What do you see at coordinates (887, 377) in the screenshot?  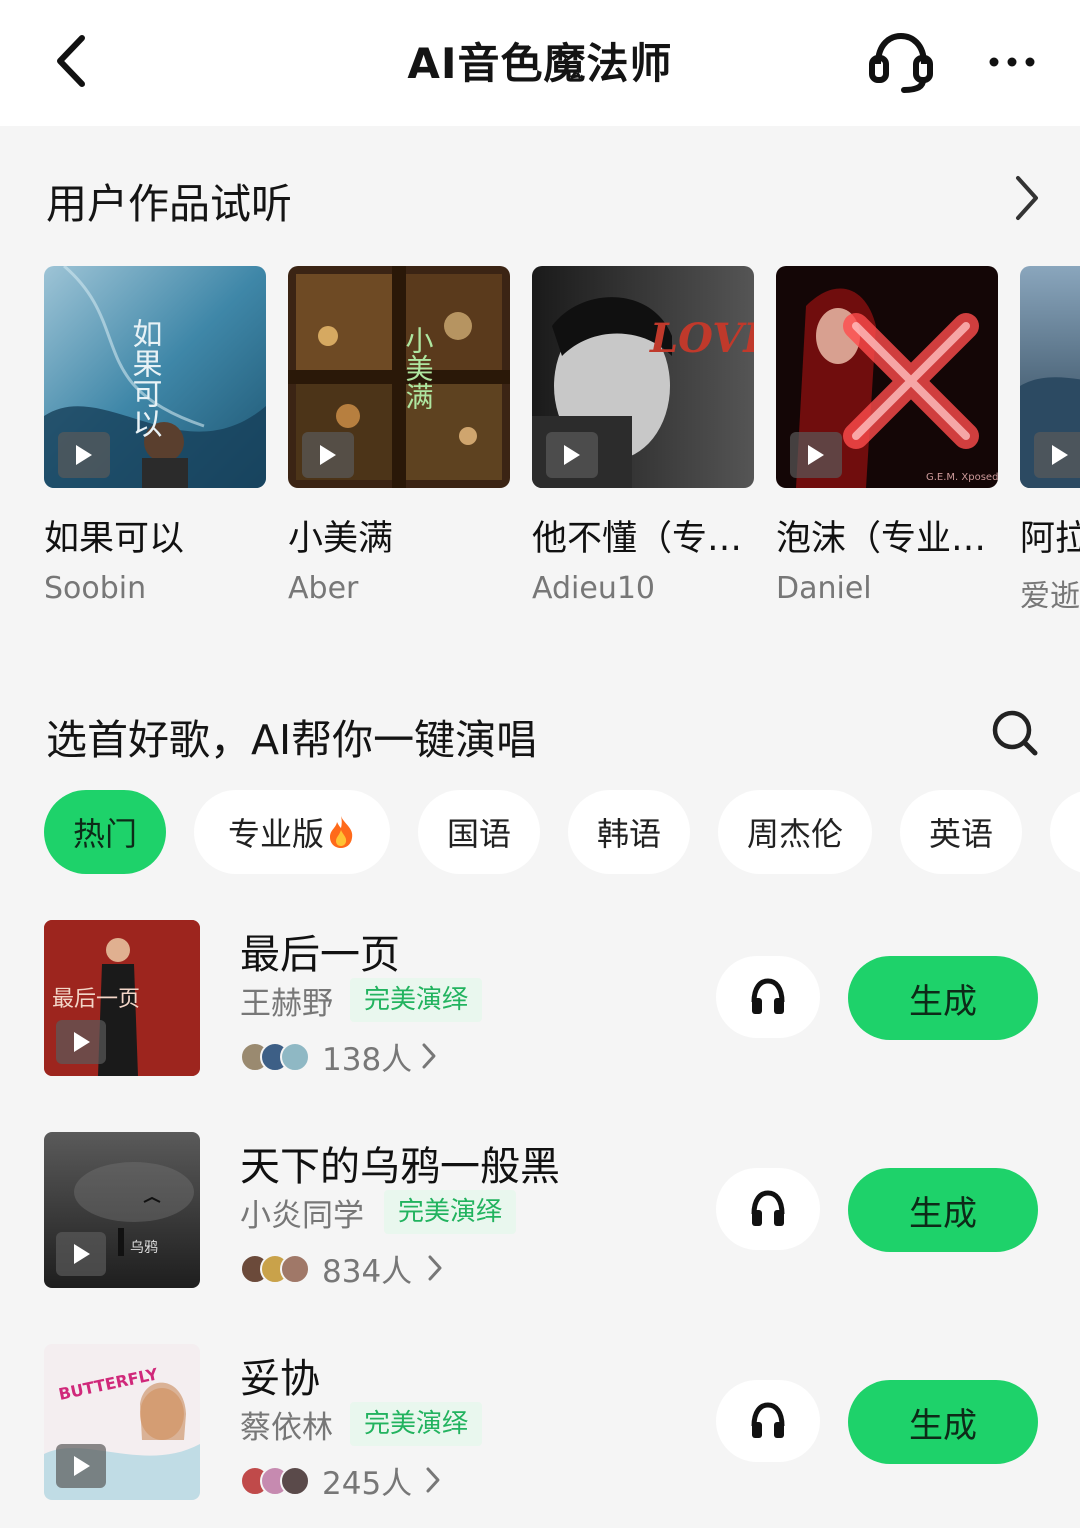 I see `work-cover: G.E.M. Xposed` at bounding box center [887, 377].